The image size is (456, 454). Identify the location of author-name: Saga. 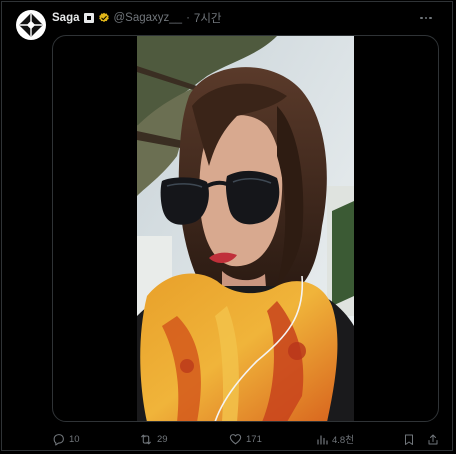
(66, 18).